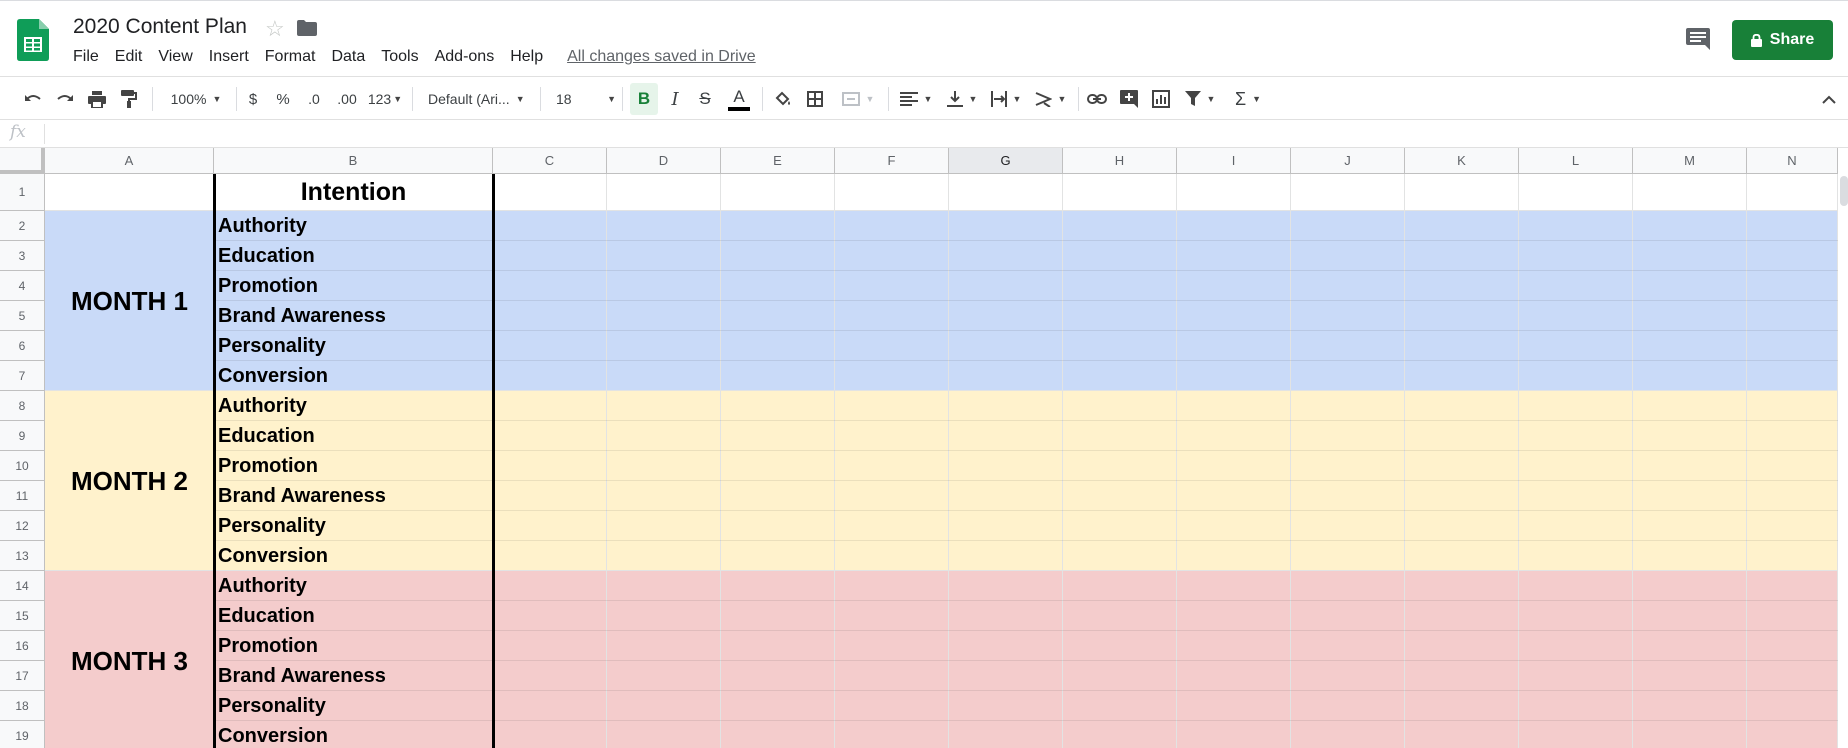  I want to click on row-header: 15, so click(22, 616).